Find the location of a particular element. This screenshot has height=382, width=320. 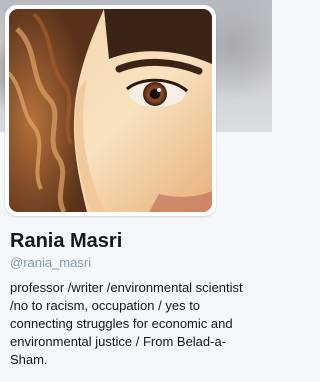

bio-line: environmental justice / From Belad-a- is located at coordinates (118, 341).